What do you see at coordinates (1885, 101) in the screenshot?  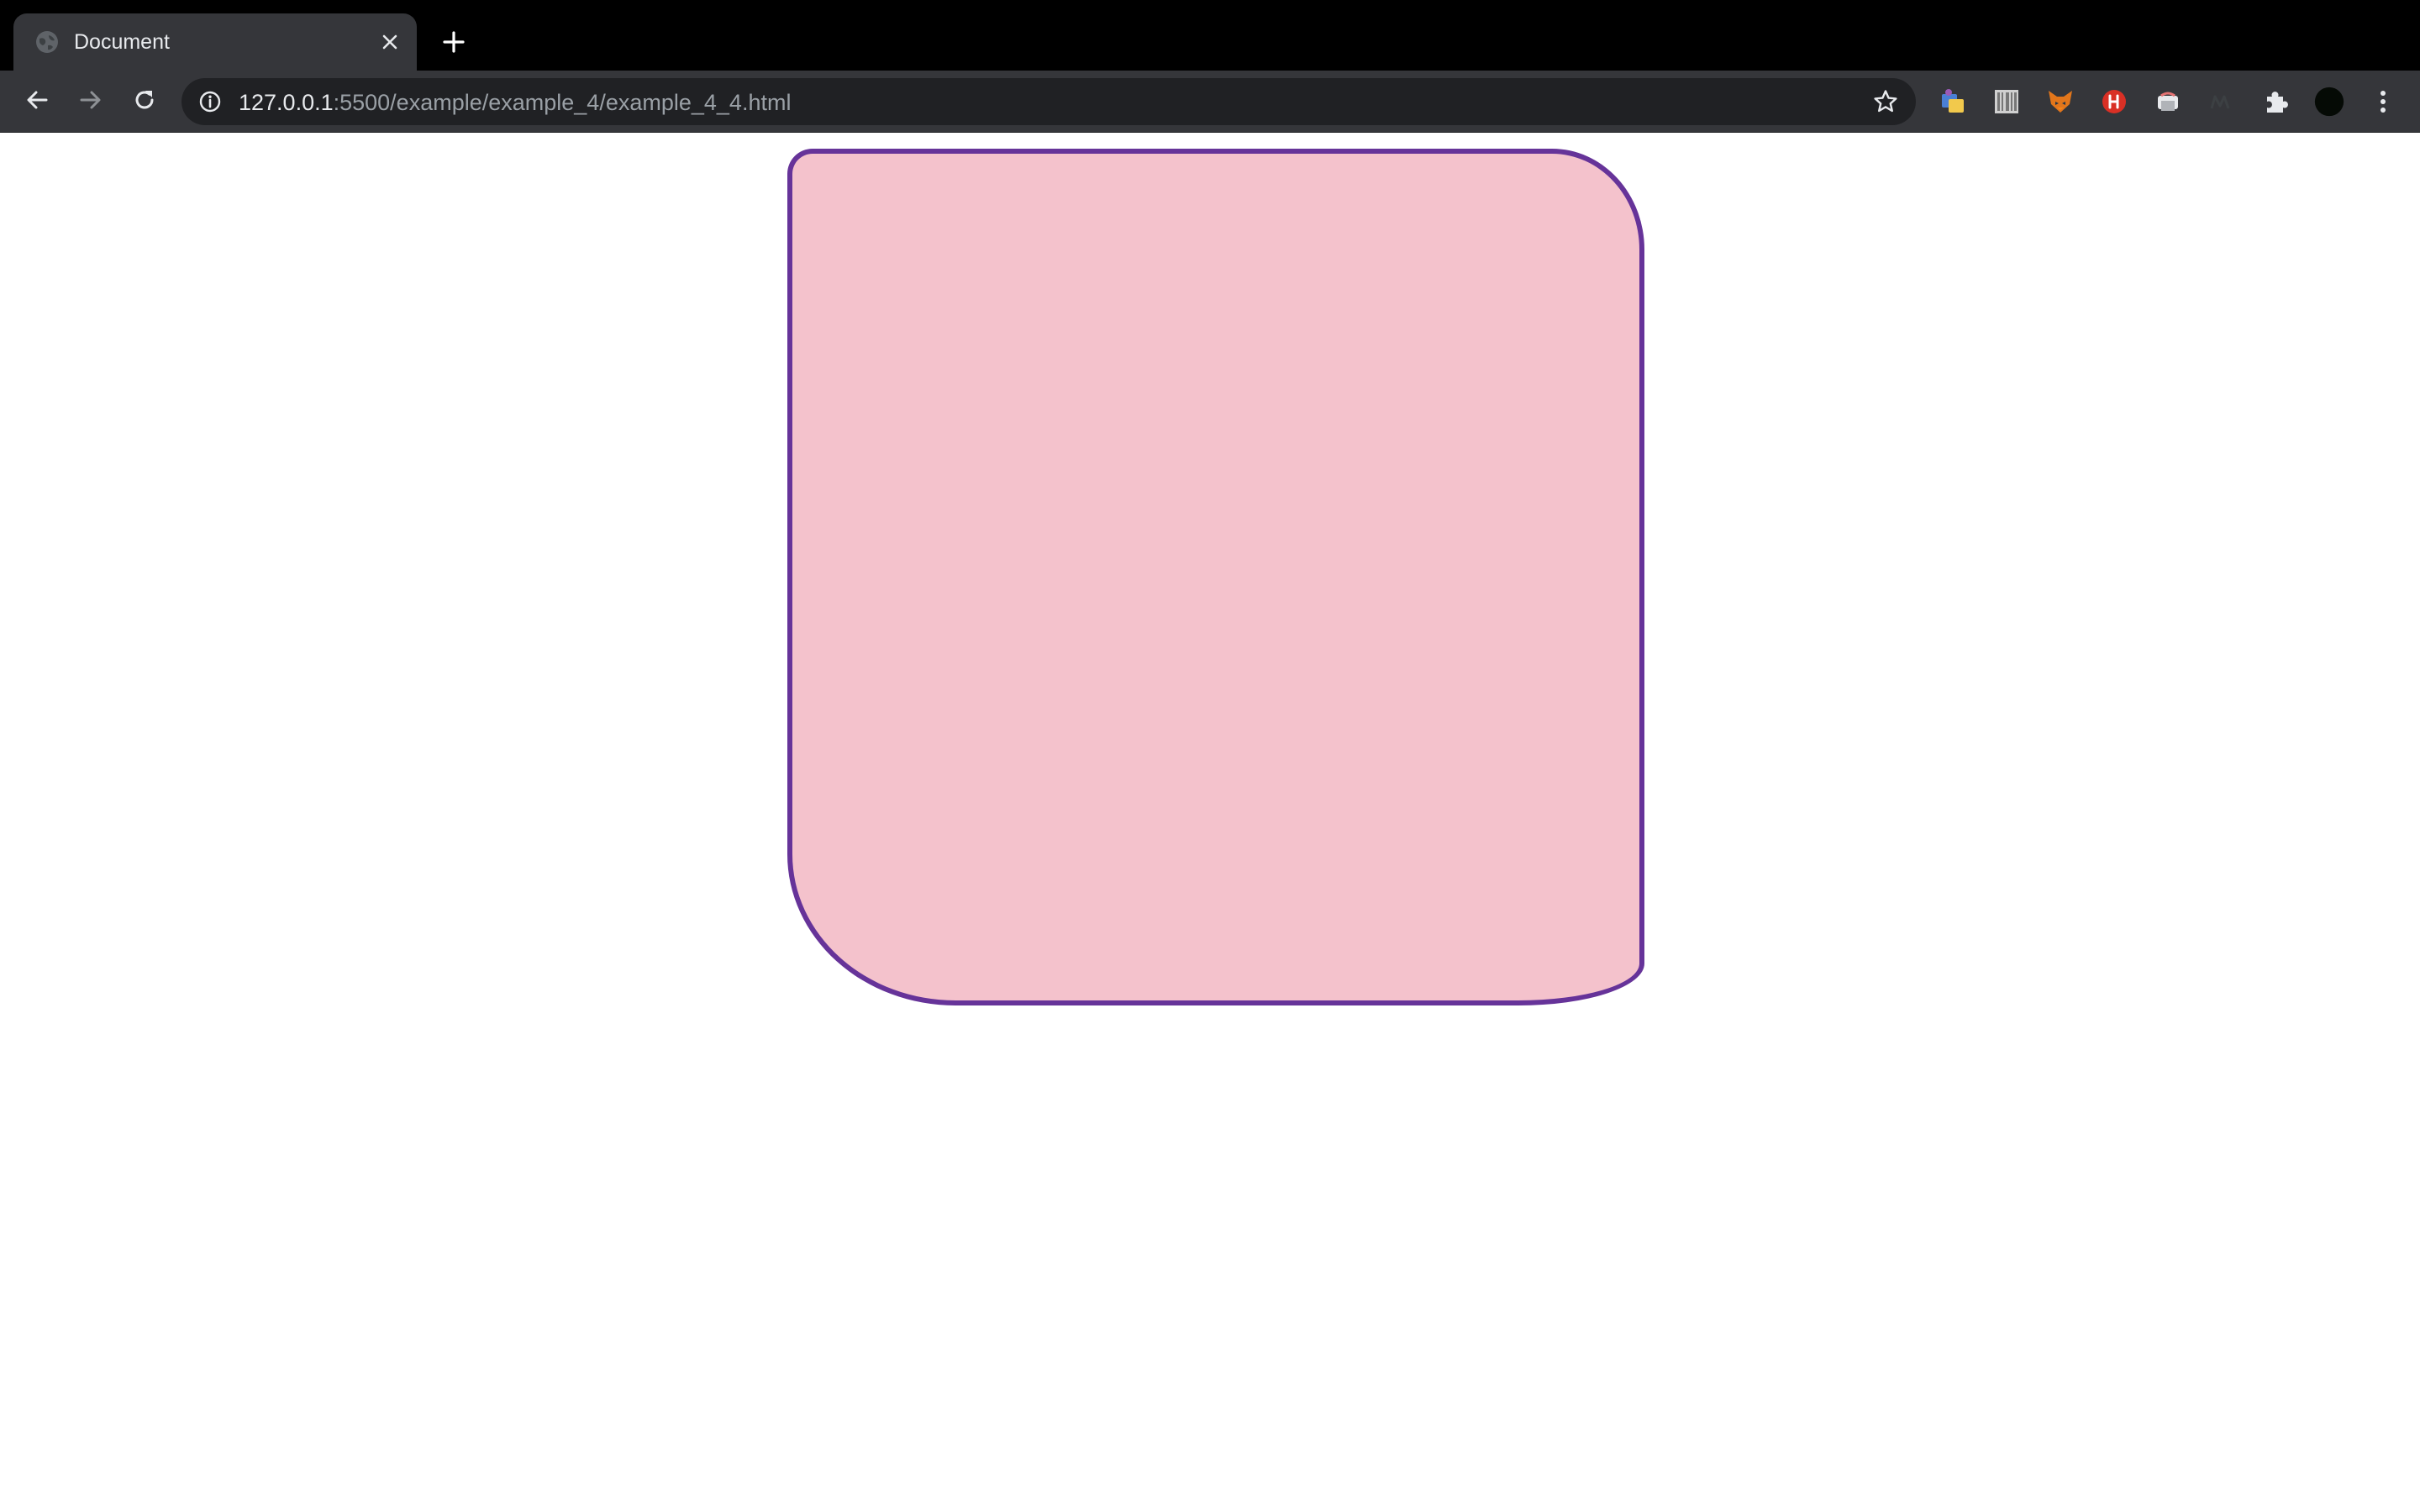 I see `star-icon` at bounding box center [1885, 101].